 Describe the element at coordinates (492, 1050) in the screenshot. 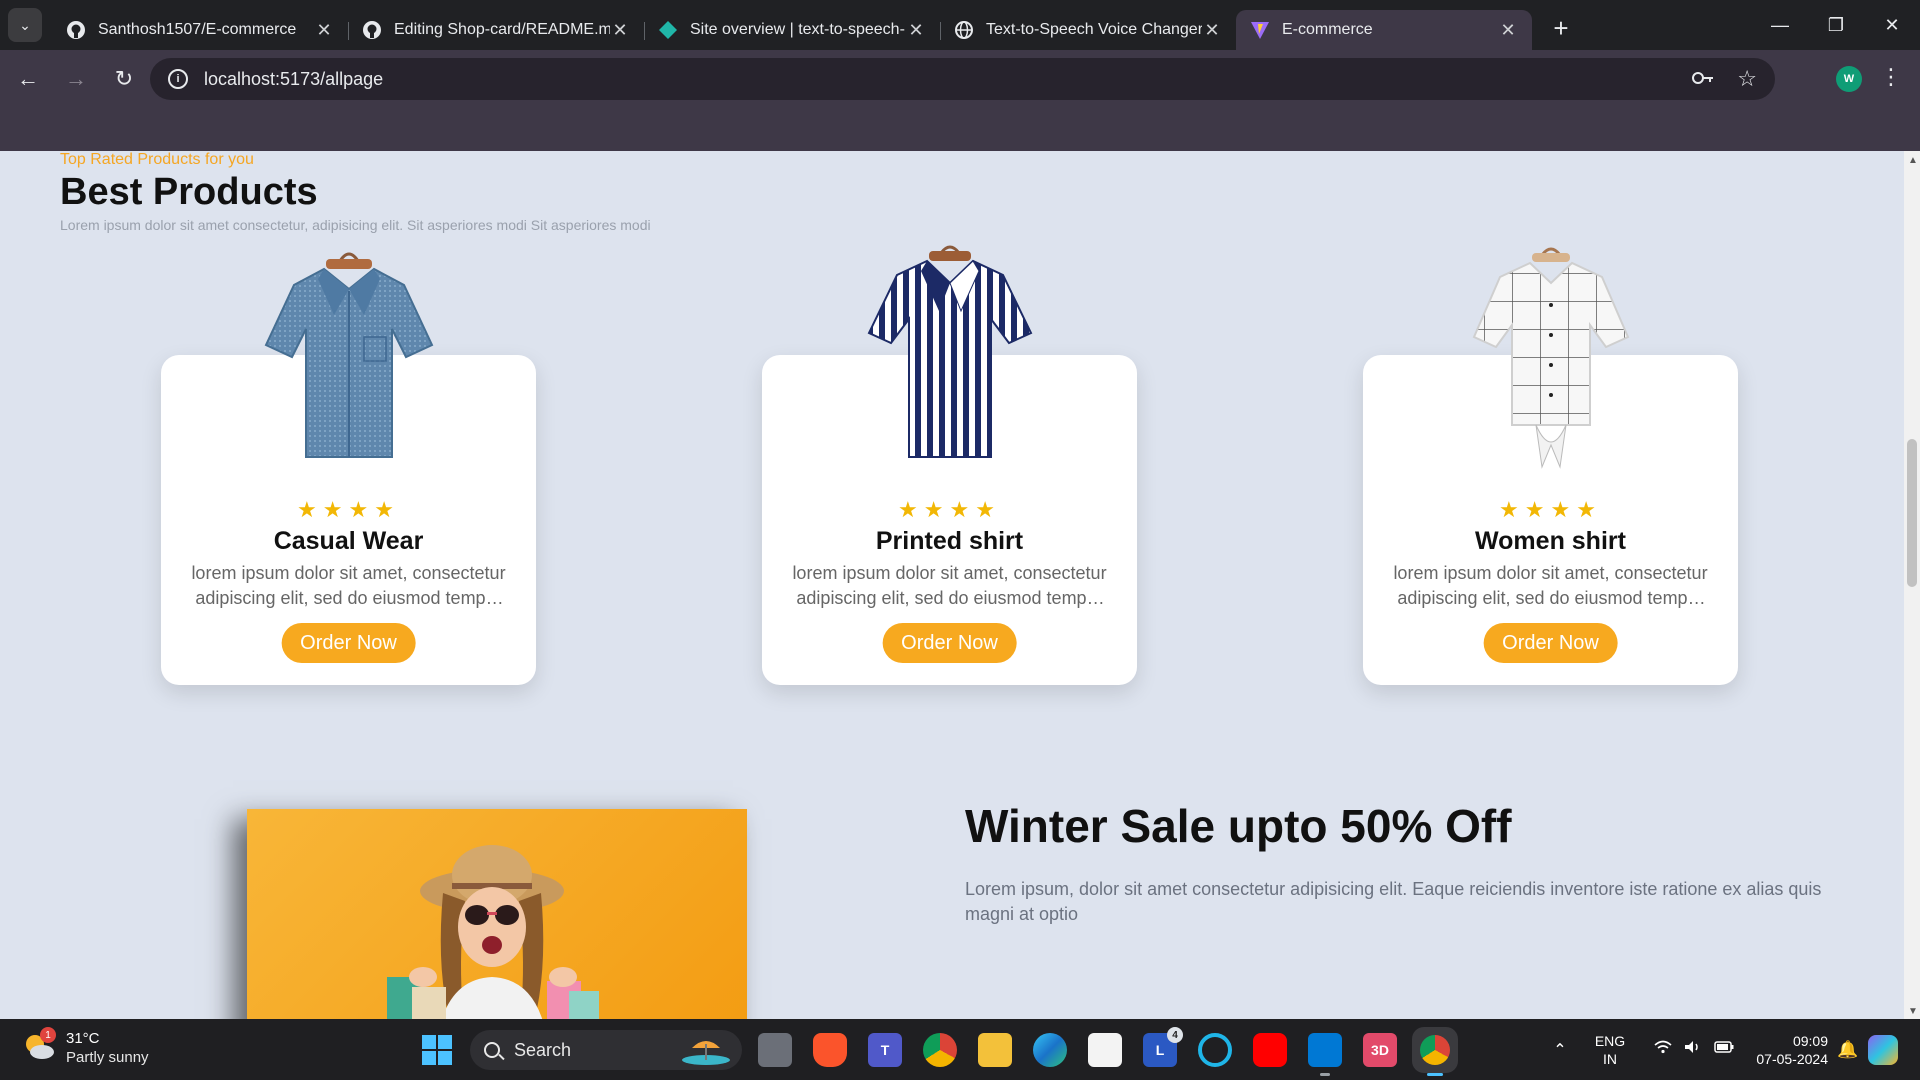

I see `search-icon` at that location.